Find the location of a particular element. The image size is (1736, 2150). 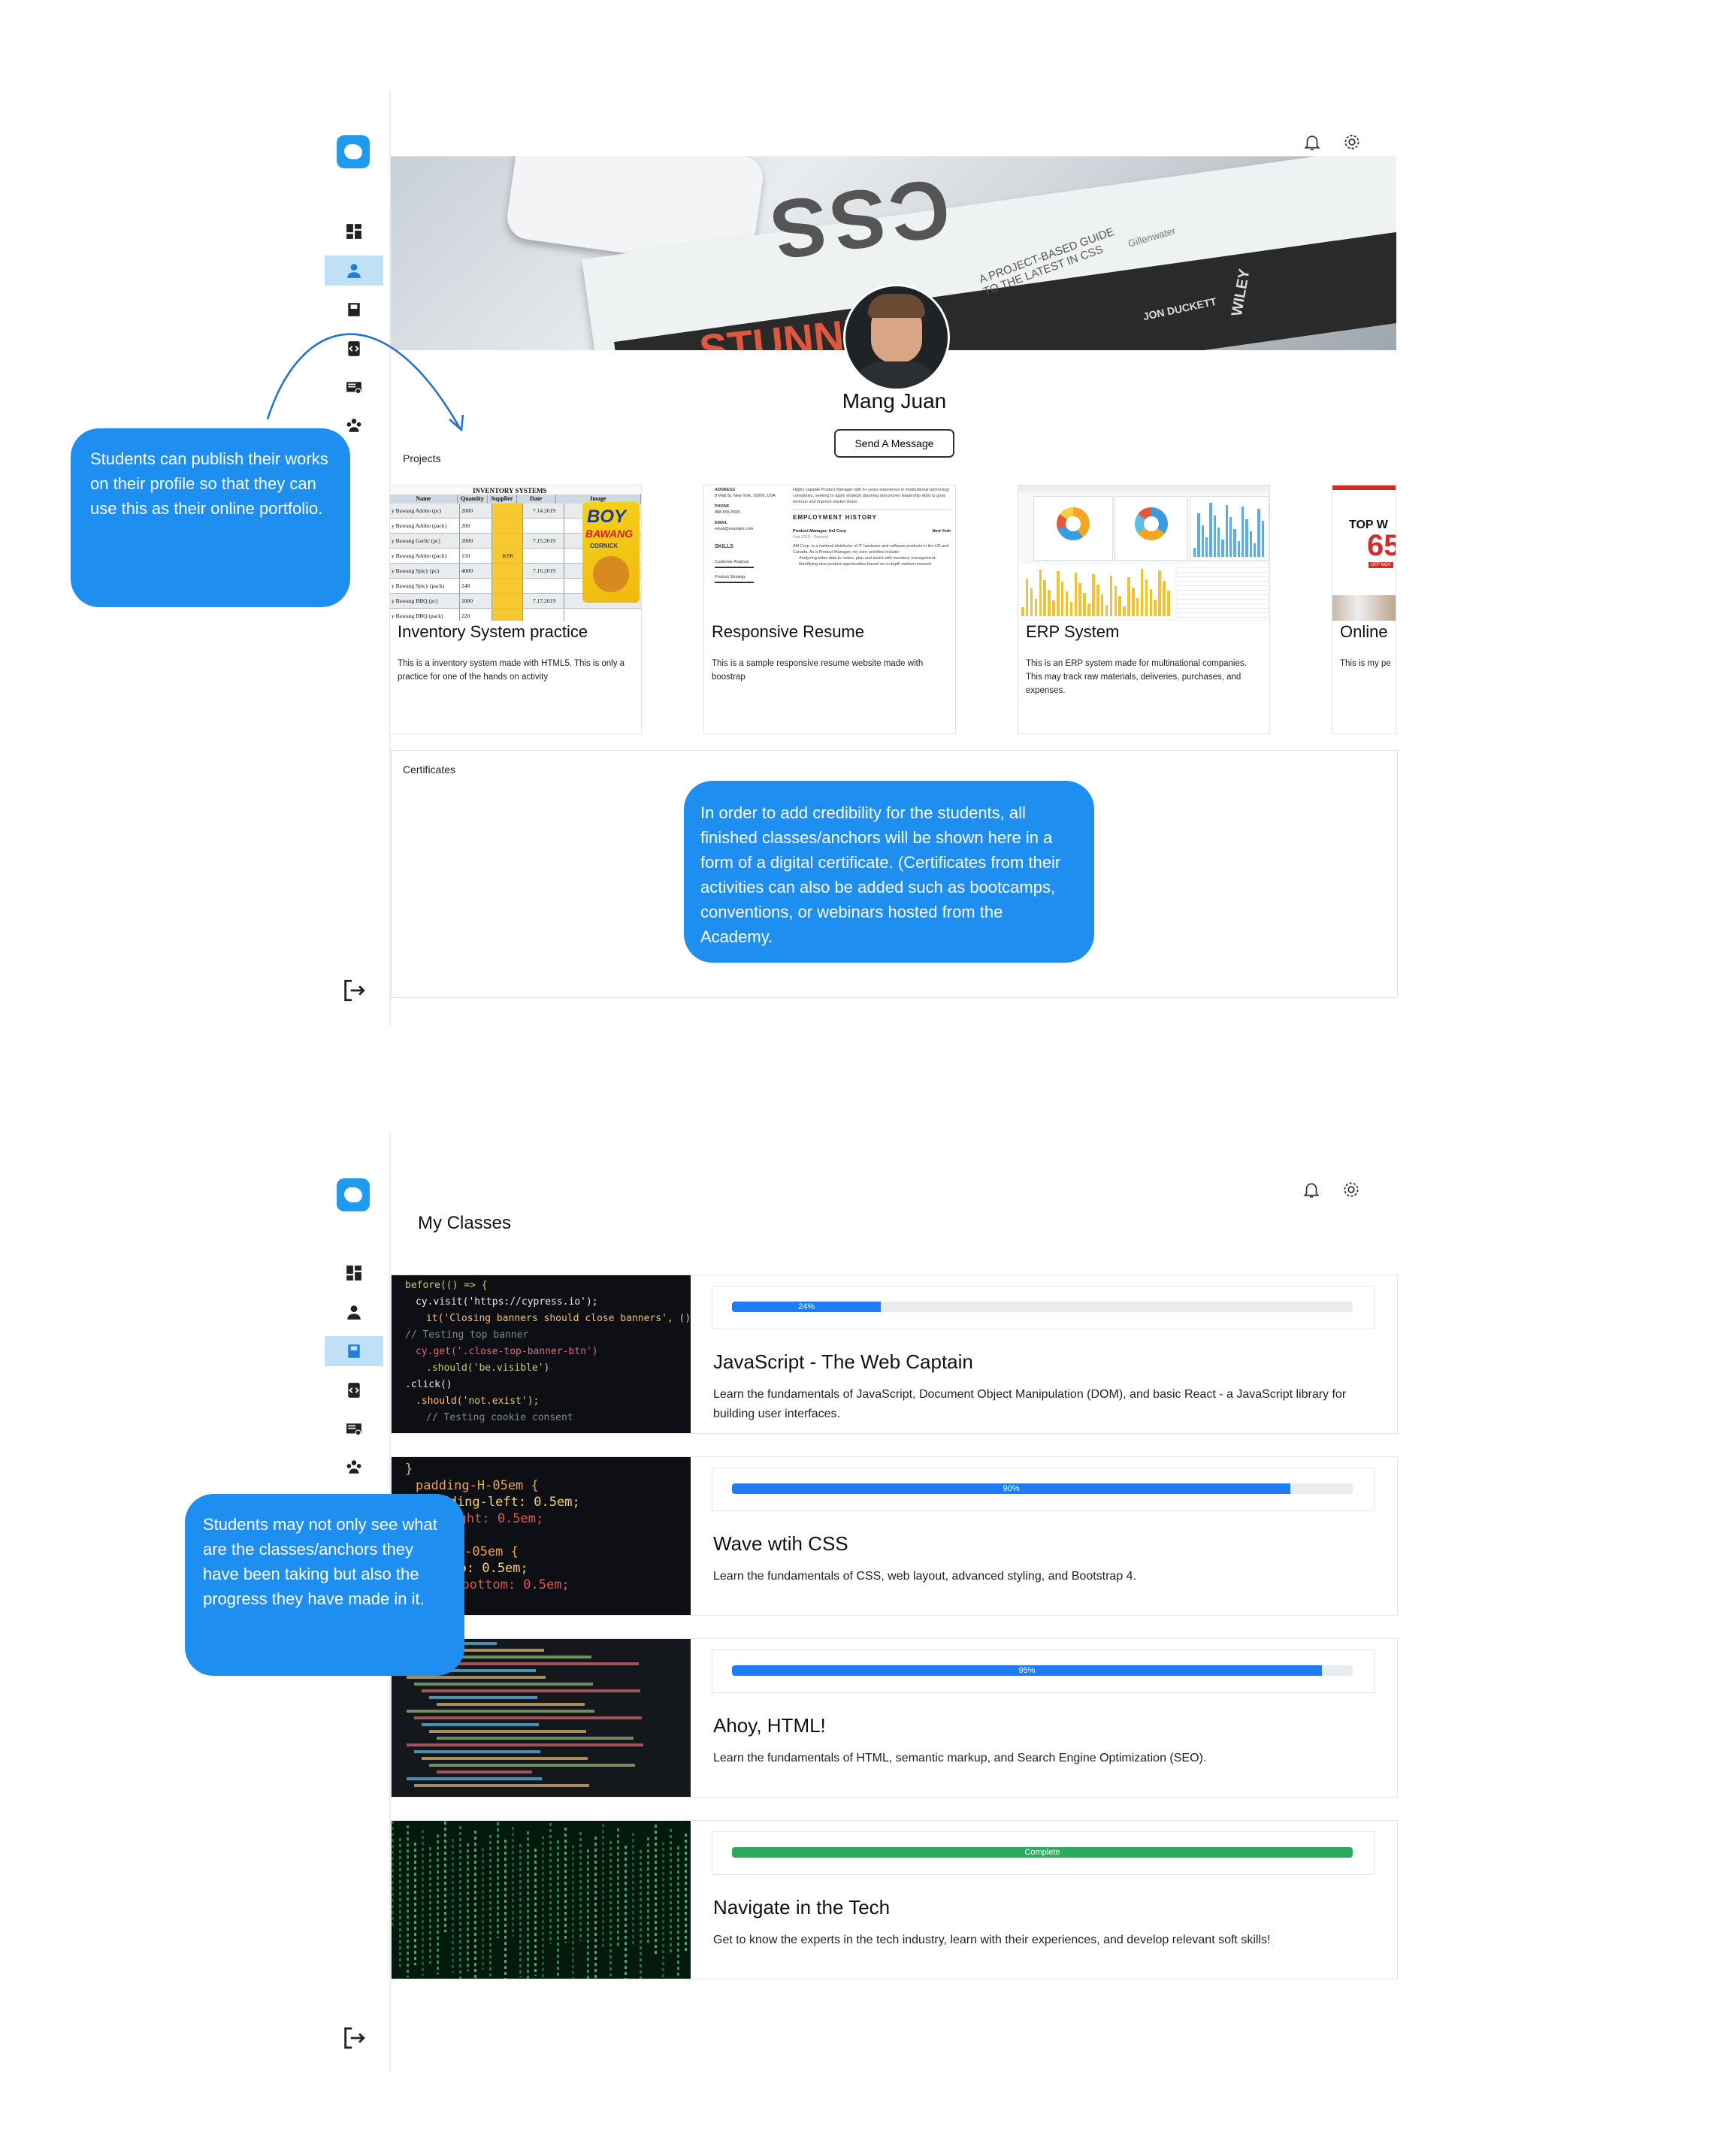

code-line: before(() => { is located at coordinates (446, 1285).